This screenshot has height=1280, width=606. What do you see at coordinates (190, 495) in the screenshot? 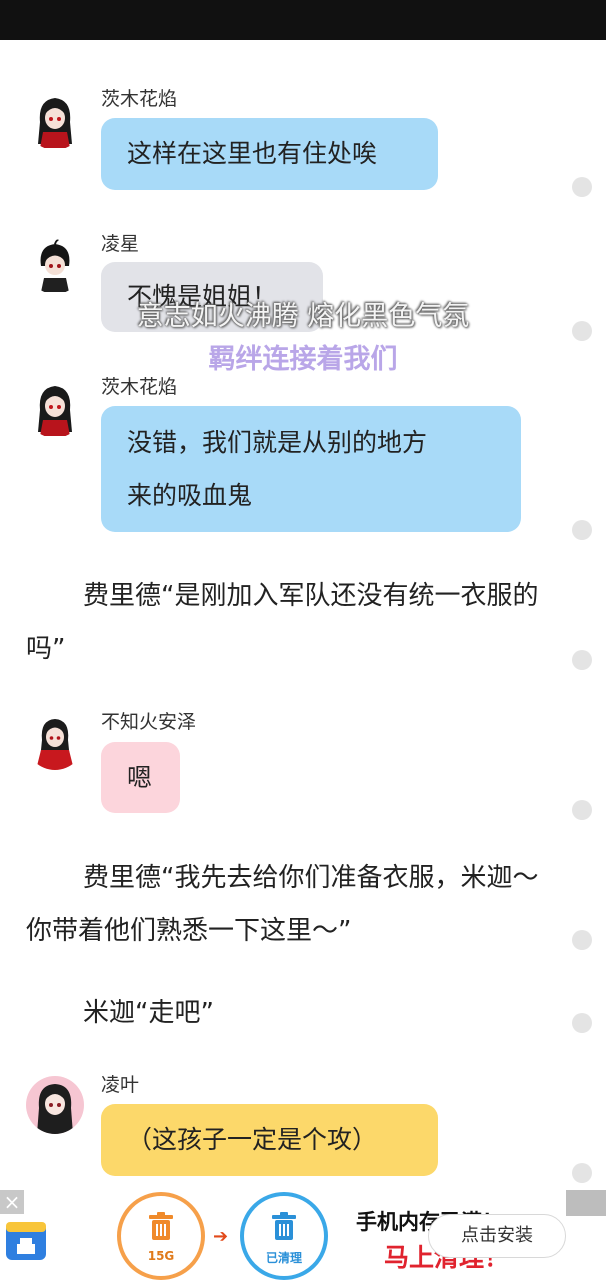
I see `message-text-line: 来的吸血鬼` at bounding box center [190, 495].